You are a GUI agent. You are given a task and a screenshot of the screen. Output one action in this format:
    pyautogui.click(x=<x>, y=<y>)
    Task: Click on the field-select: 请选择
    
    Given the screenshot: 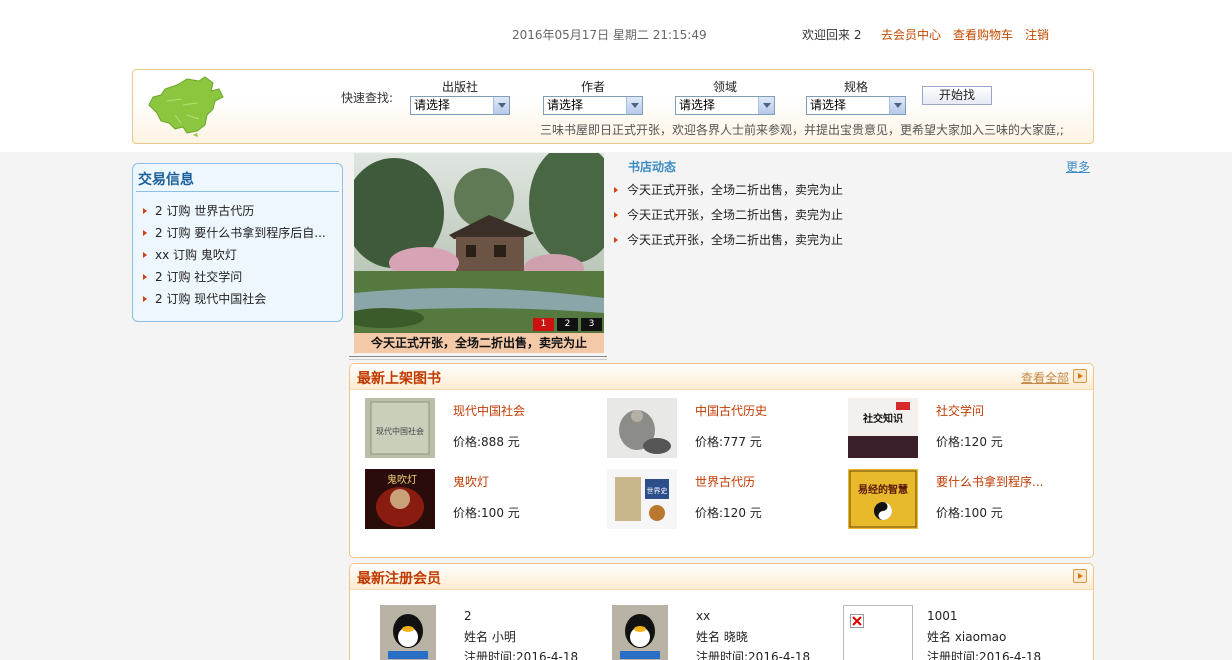 What is the action you would take?
    pyautogui.click(x=725, y=105)
    